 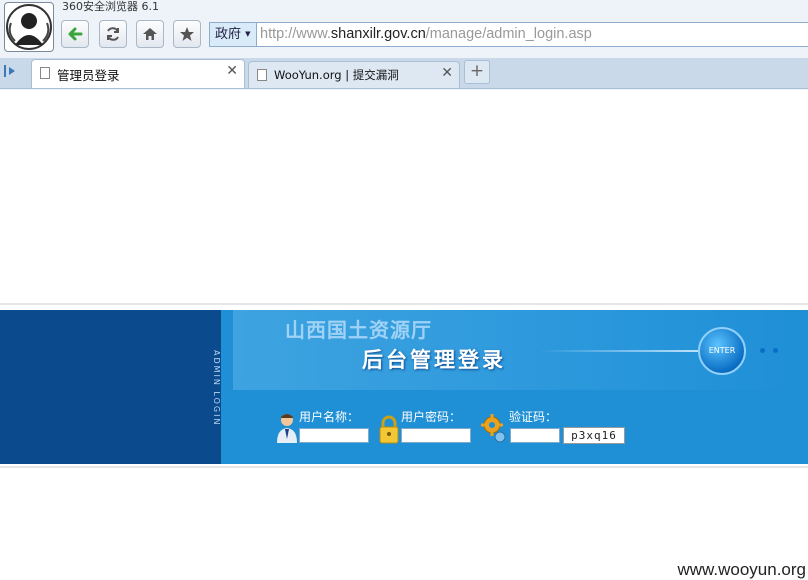 I want to click on tab-admin-login: 管理员登录 ✕, so click(x=138, y=73).